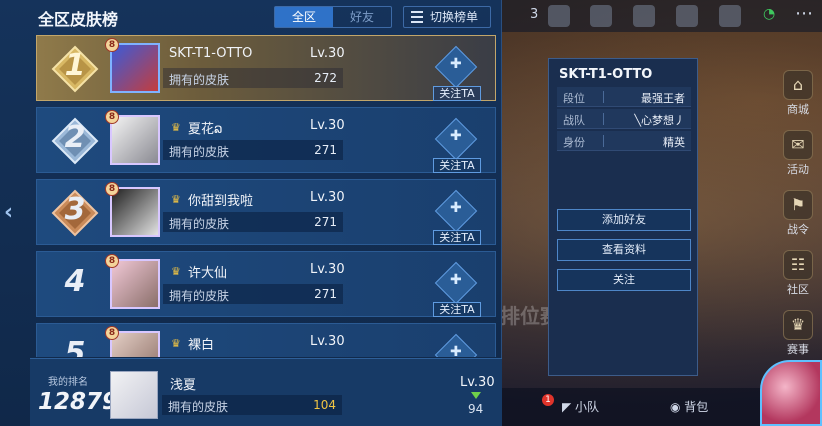  What do you see at coordinates (253, 78) in the screenshot?
I see `skin-count-bar: 拥有的皮肤 272` at bounding box center [253, 78].